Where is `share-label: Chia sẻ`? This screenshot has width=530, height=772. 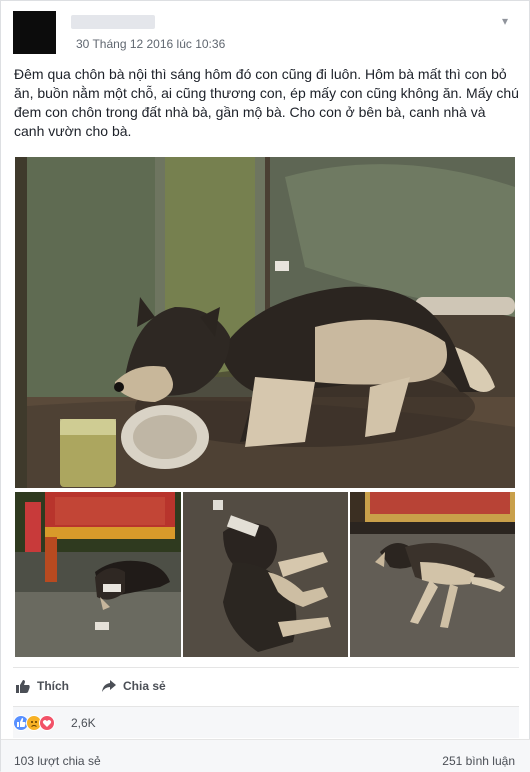 share-label: Chia sẻ is located at coordinates (144, 686).